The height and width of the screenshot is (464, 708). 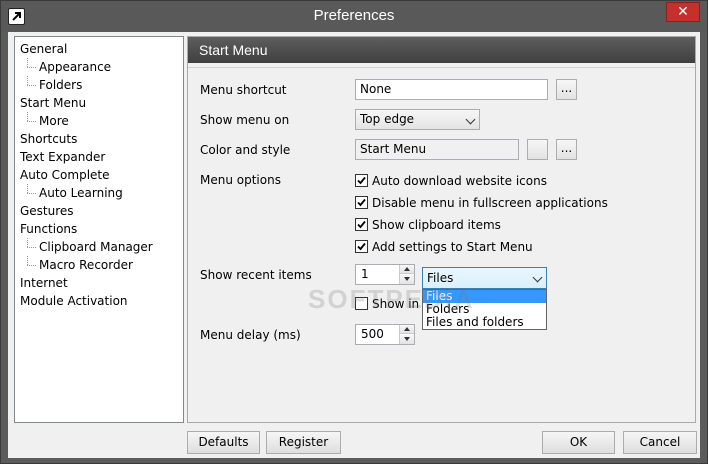 What do you see at coordinates (86, 265) in the screenshot?
I see `tree-item-label: Macro Recorder` at bounding box center [86, 265].